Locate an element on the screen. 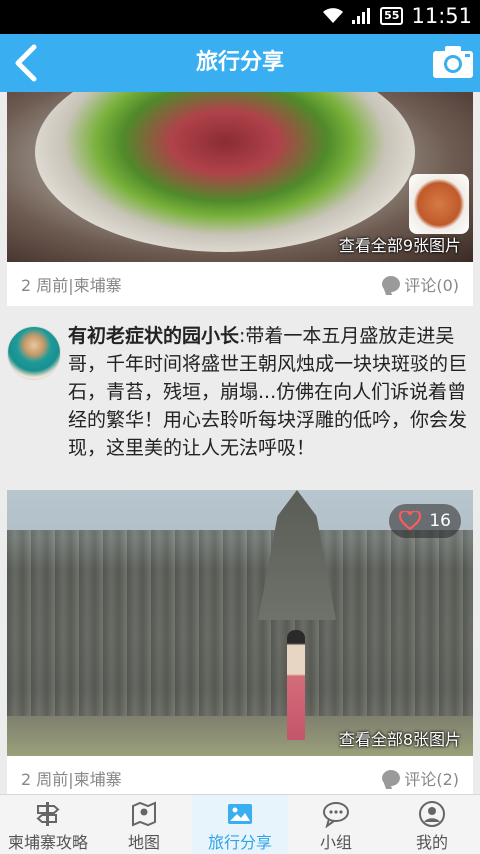 This screenshot has width=480, height=854. comment-count: 评论(0) is located at coordinates (431, 285).